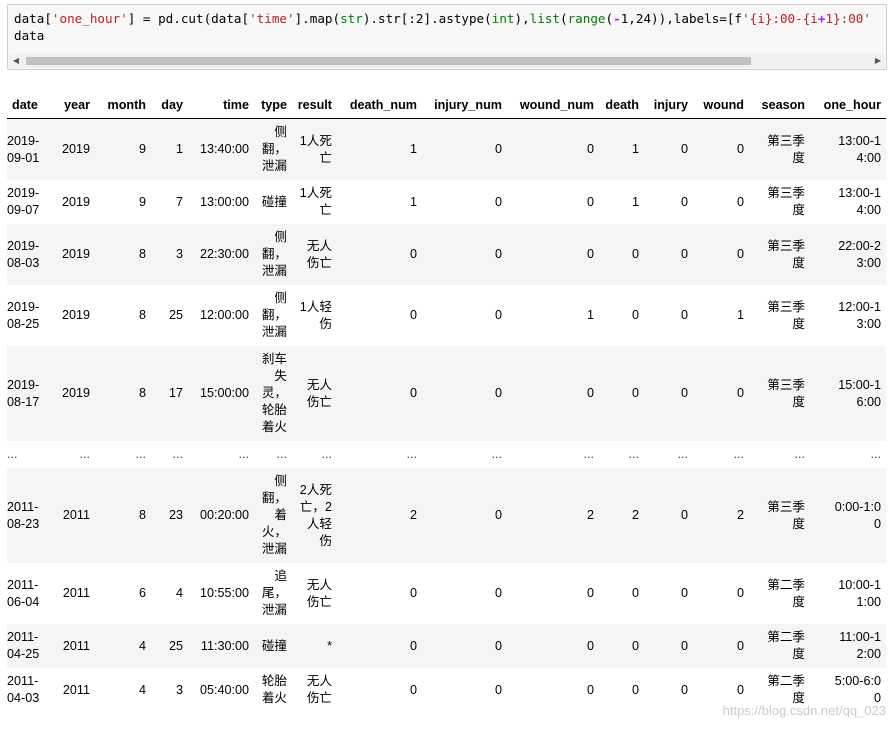 This screenshot has height=730, width=894. What do you see at coordinates (273, 690) in the screenshot?
I see `cell-type: 轮胎着火` at bounding box center [273, 690].